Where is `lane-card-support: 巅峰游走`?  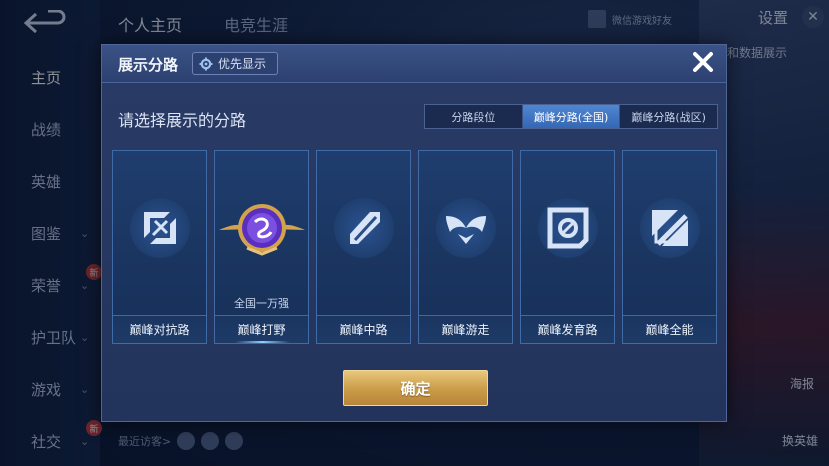
lane-card-support: 巅峰游走 is located at coordinates (465, 247).